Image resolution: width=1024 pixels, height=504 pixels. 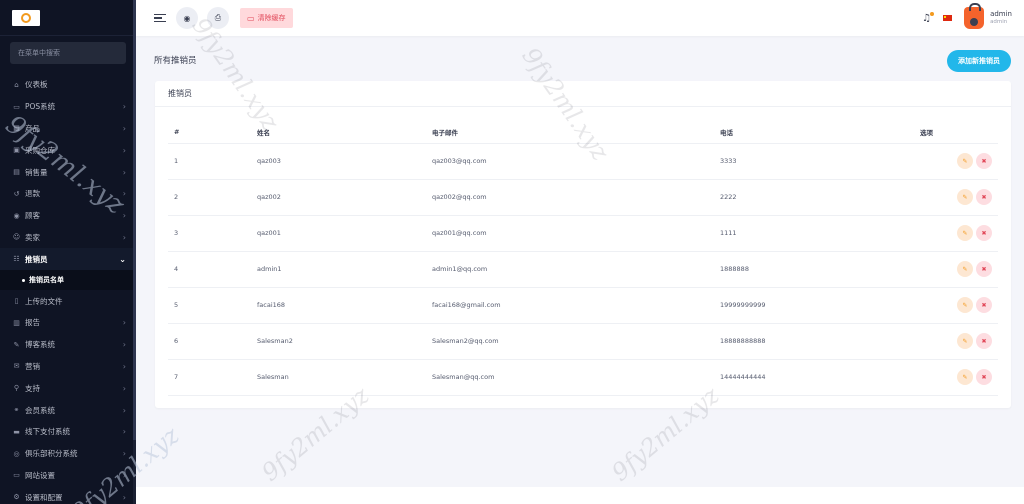 I want to click on customer-icon: ◉, so click(x=16, y=215).